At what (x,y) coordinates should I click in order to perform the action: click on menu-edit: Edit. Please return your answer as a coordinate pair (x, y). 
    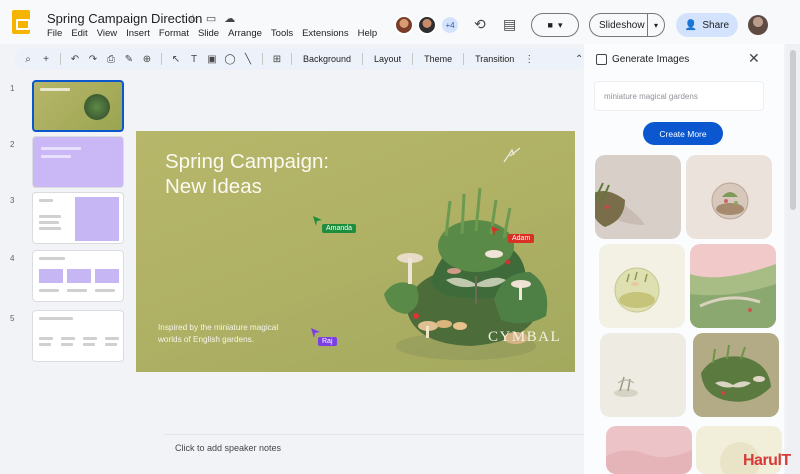
    Looking at the image, I should click on (79, 33).